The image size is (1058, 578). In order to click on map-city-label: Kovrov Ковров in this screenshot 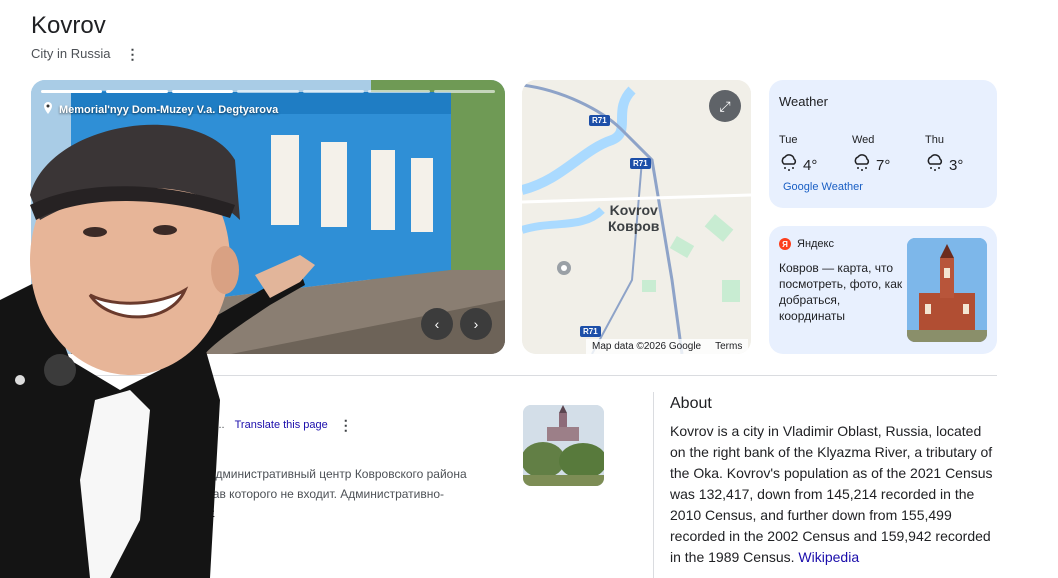, I will do `click(633, 218)`.